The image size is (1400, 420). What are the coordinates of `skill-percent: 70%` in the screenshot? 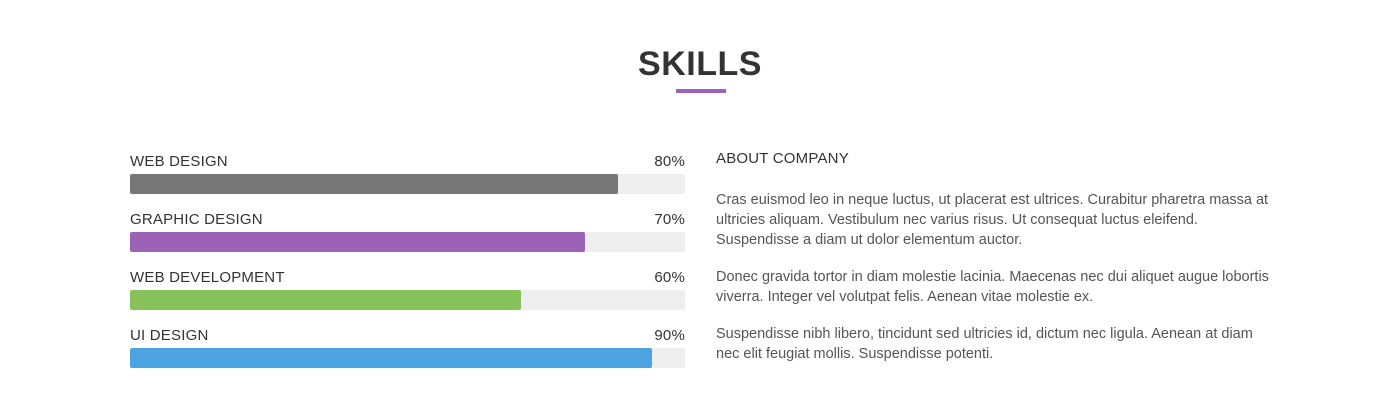 It's located at (669, 219).